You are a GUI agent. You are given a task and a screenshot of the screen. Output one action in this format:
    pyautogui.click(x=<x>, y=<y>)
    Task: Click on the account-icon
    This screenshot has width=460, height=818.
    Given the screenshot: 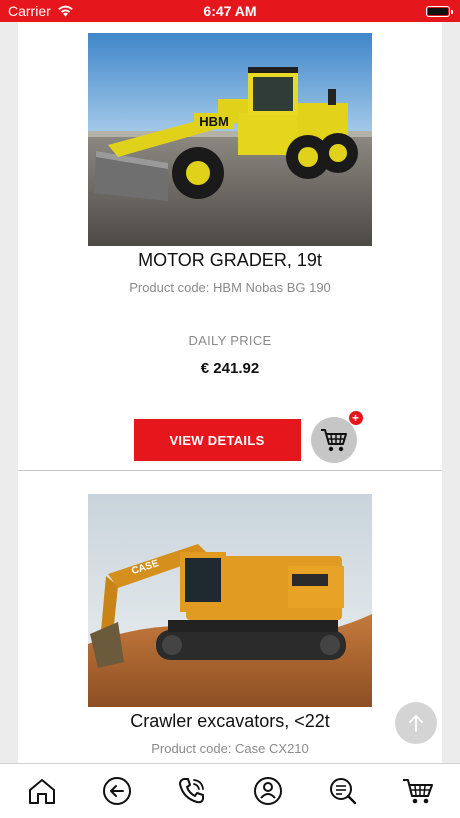 What is the action you would take?
    pyautogui.click(x=267, y=791)
    